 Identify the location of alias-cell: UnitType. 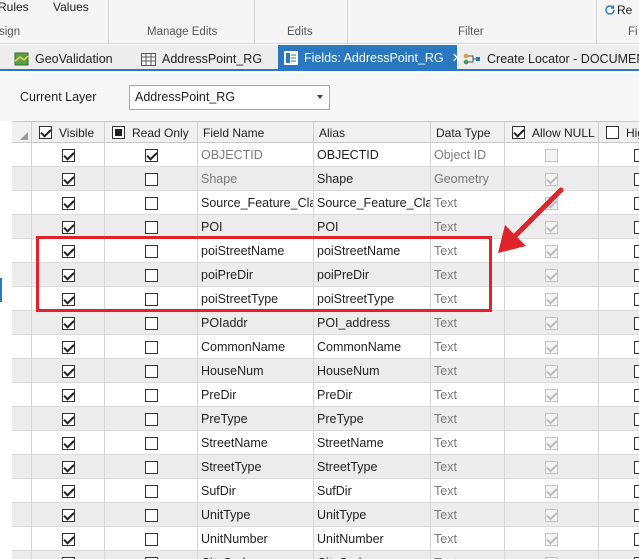
(372, 515).